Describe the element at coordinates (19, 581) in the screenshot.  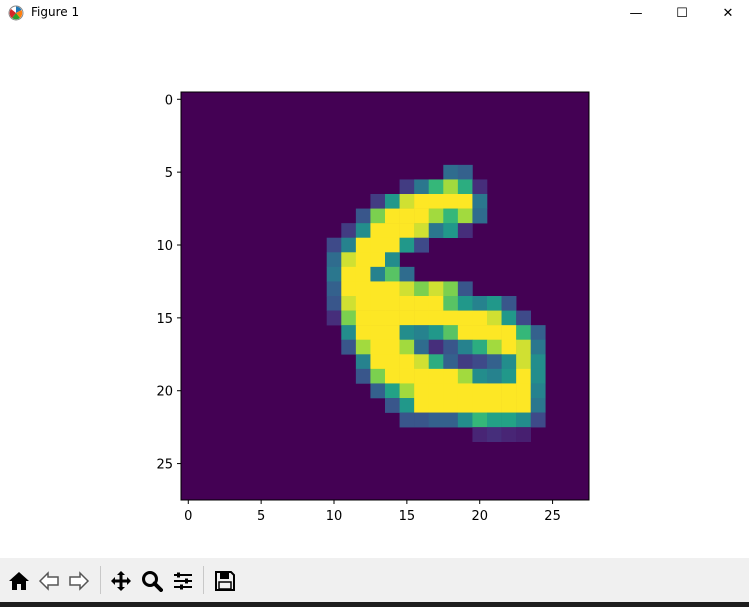
I see `home-button` at that location.